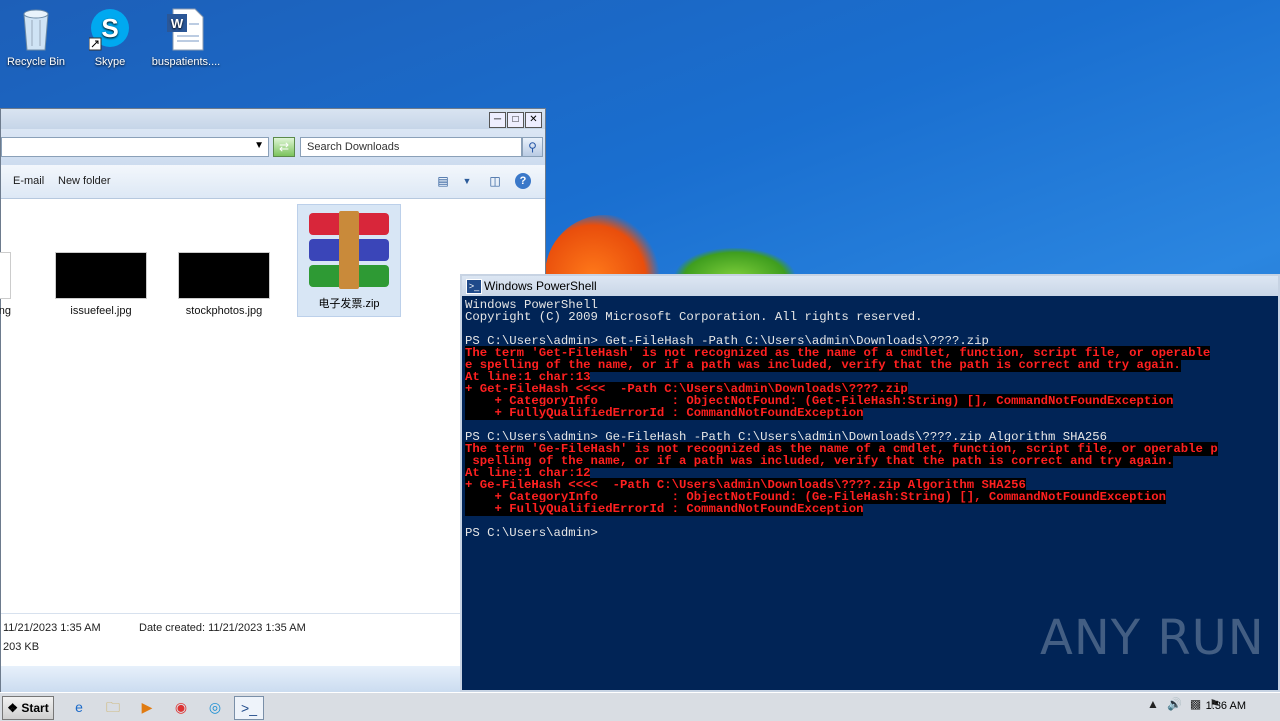 Image resolution: width=1280 pixels, height=721 pixels. I want to click on start-label: Start, so click(35, 708).